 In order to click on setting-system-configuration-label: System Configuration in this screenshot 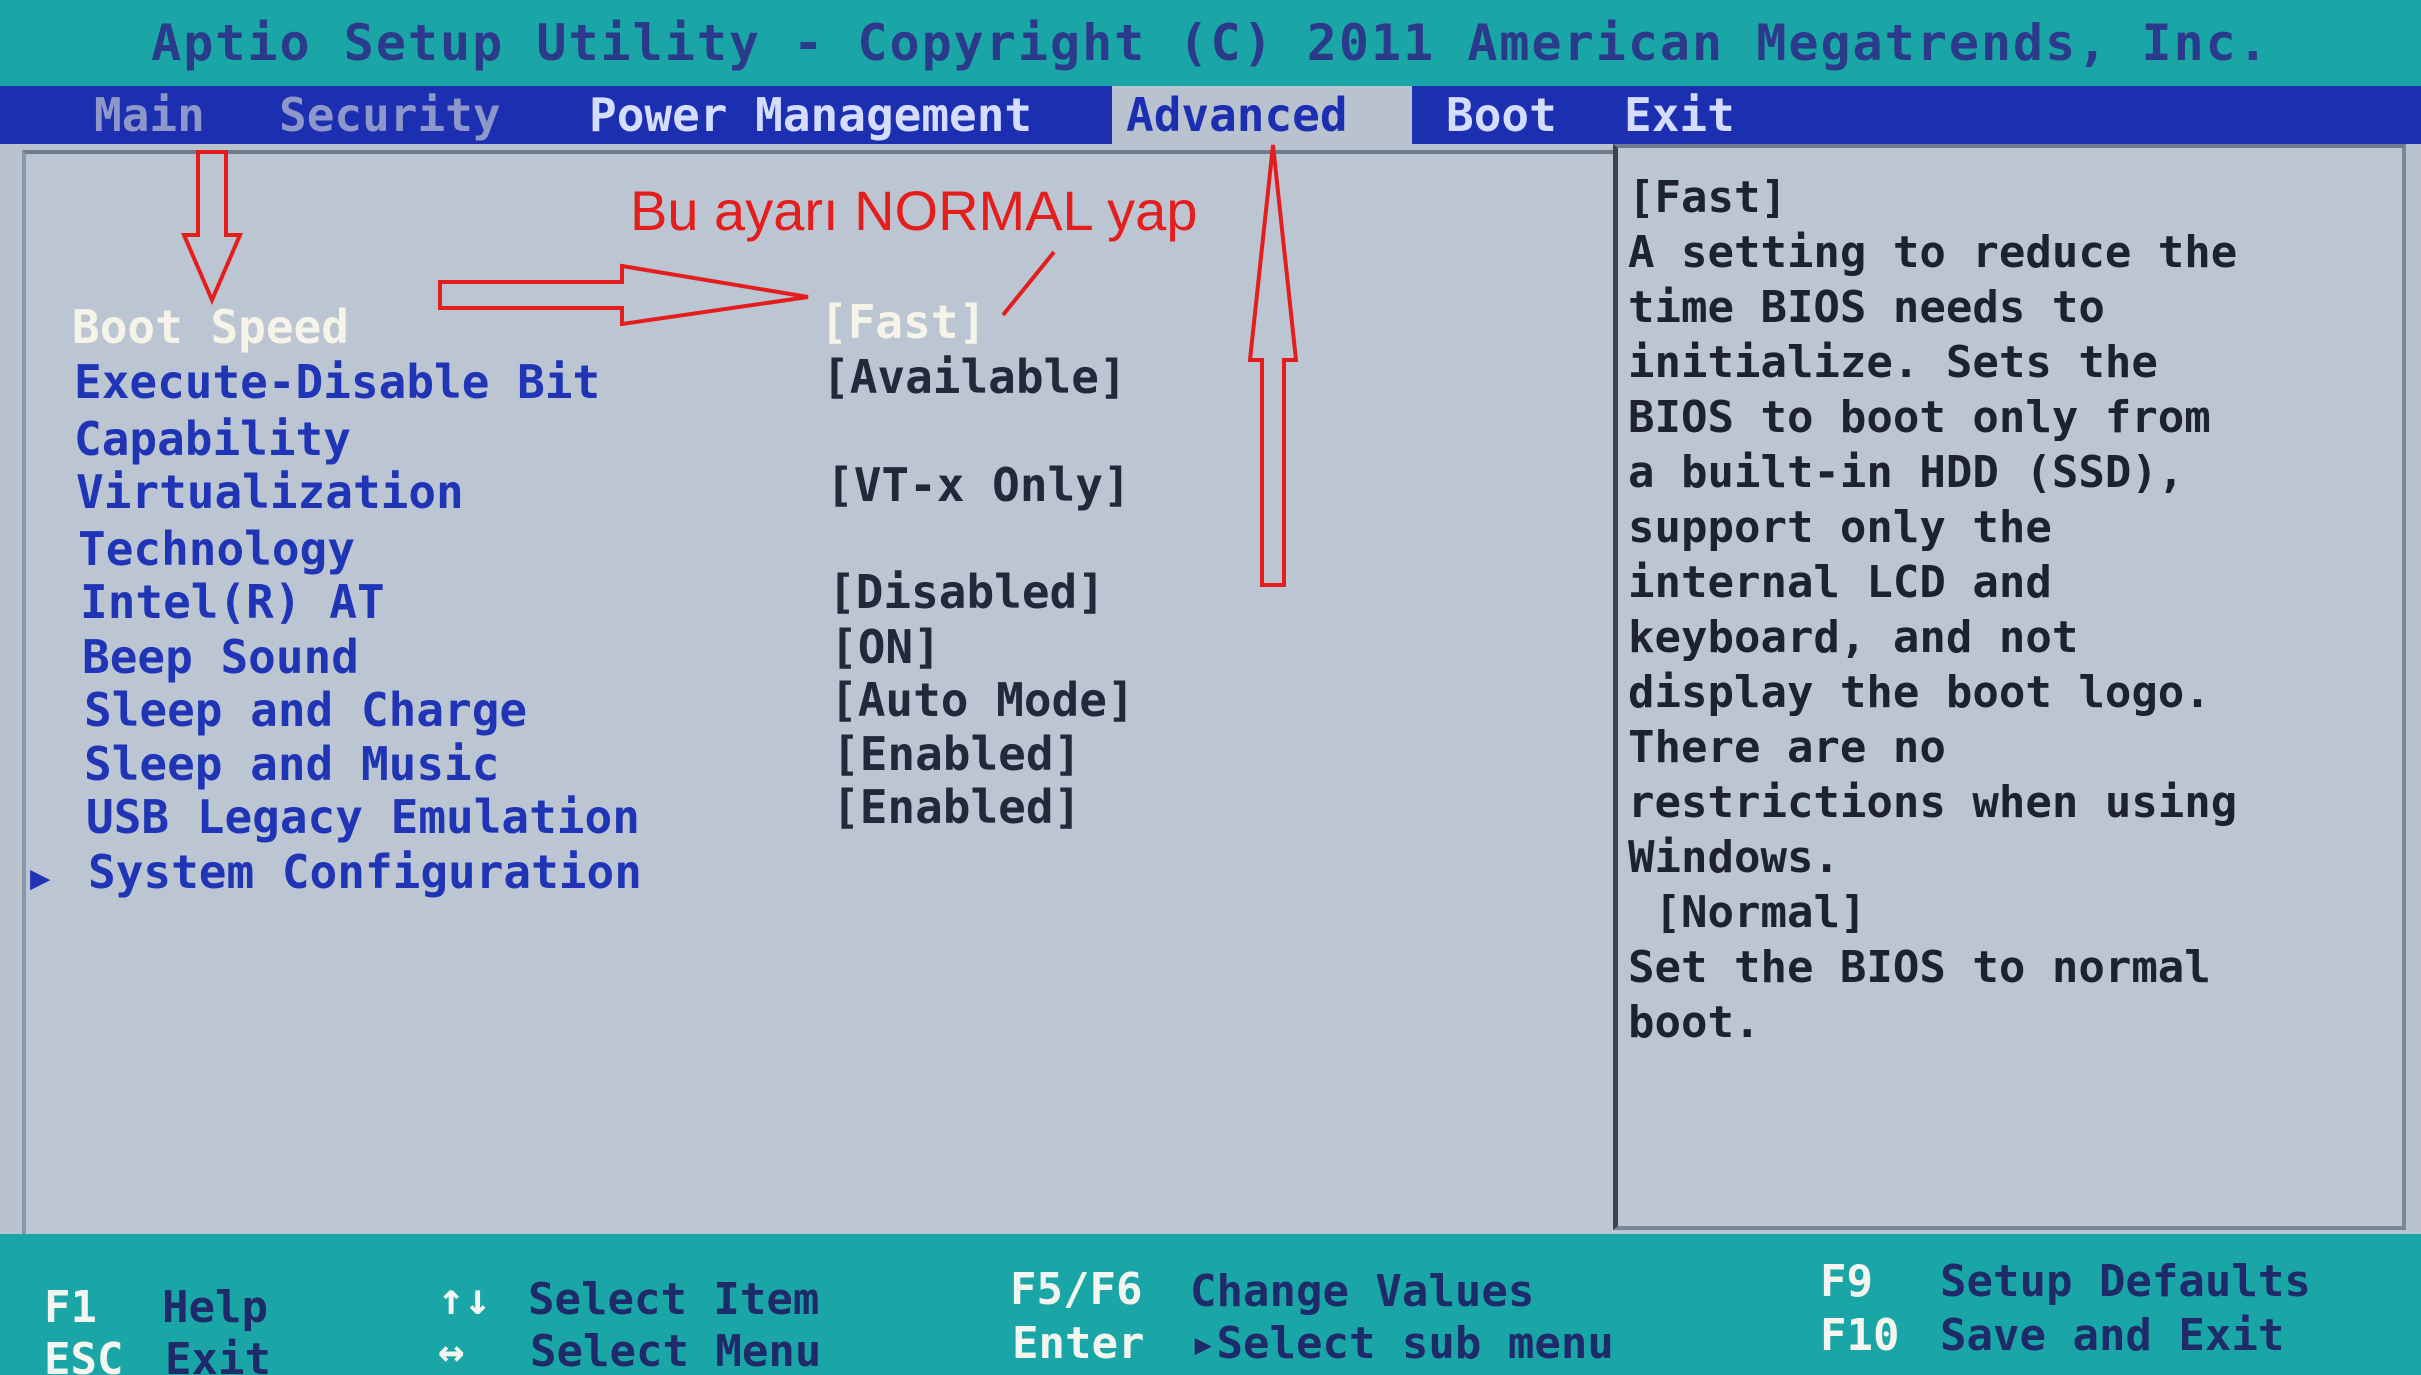, I will do `click(365, 872)`.